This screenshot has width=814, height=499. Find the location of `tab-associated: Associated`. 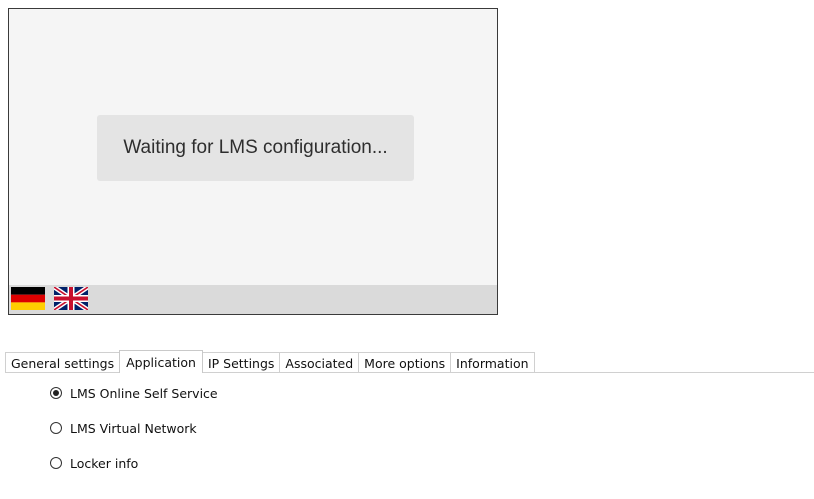

tab-associated: Associated is located at coordinates (319, 362).